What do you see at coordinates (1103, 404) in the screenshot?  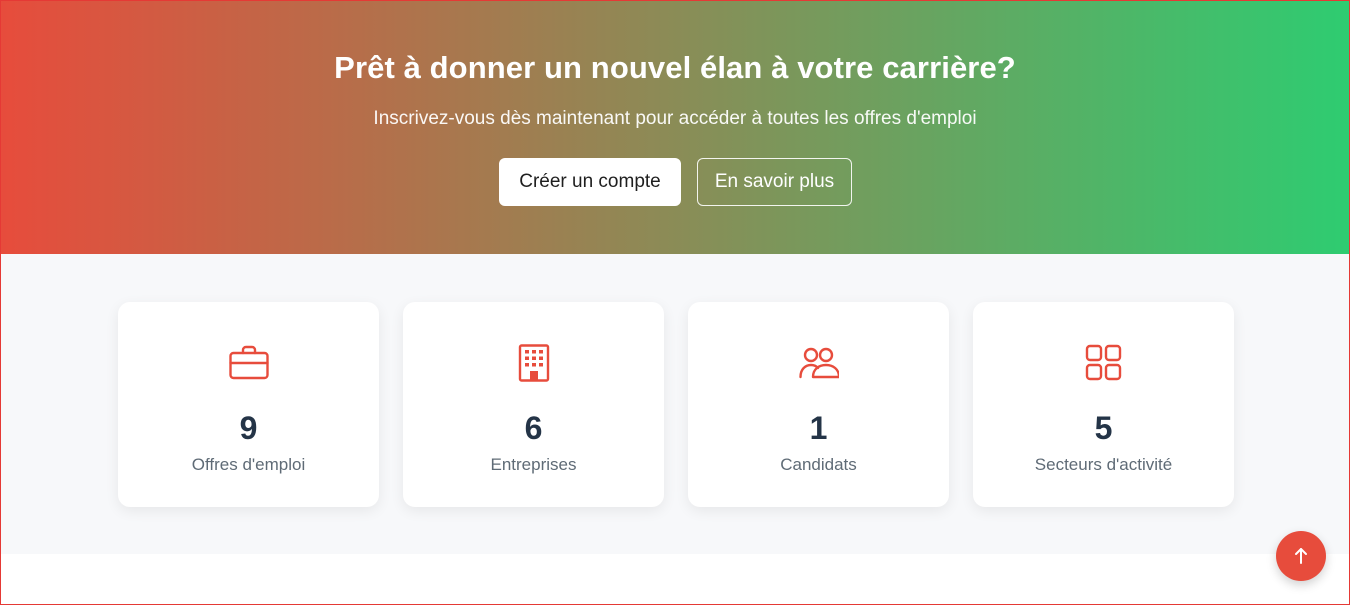 I see `stat-card-sectors: 5 Secteurs d'activité` at bounding box center [1103, 404].